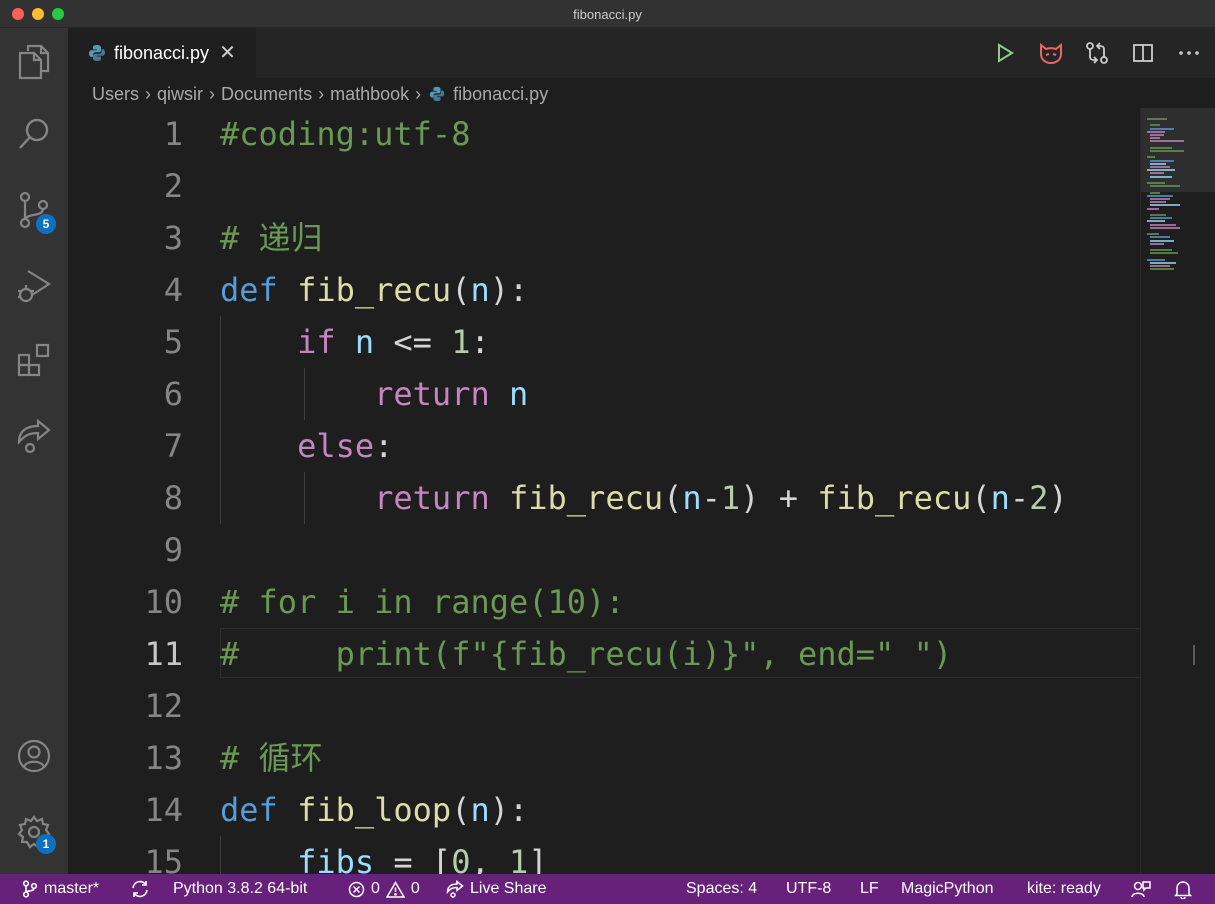 This screenshot has width=1215, height=904. I want to click on manage-button: 1, so click(35, 833).